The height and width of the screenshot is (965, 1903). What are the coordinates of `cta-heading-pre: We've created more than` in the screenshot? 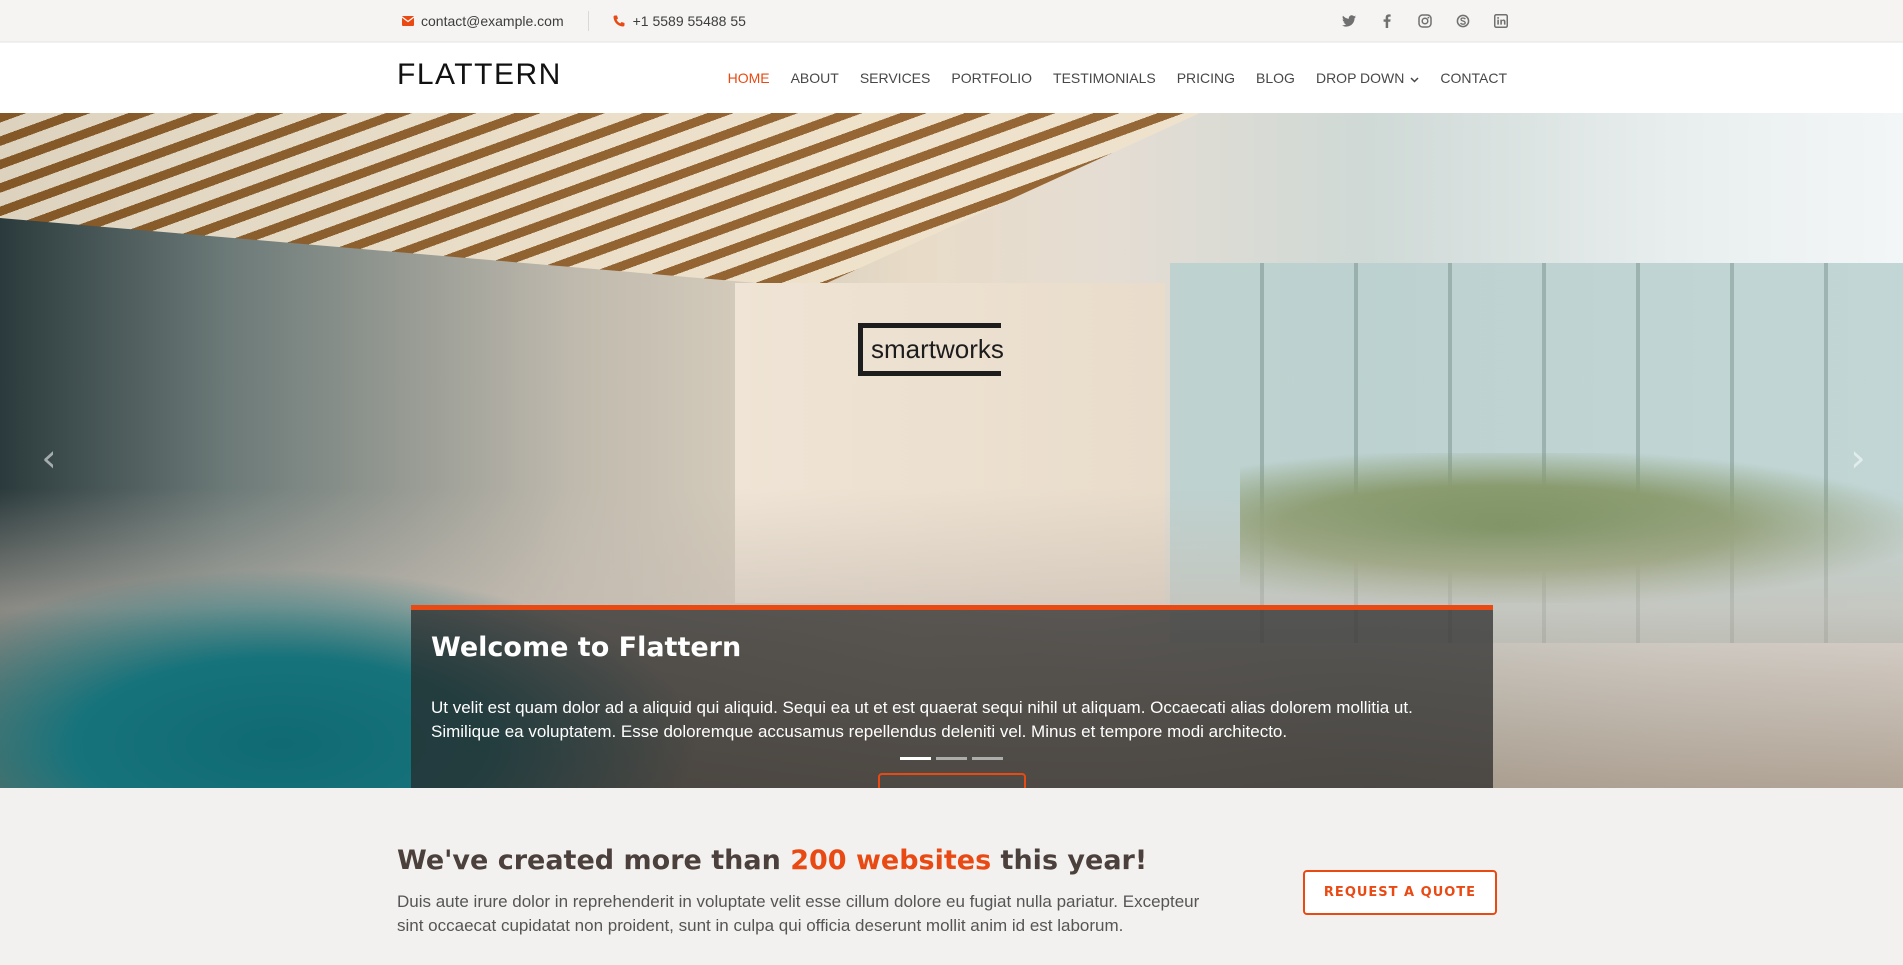 It's located at (594, 860).